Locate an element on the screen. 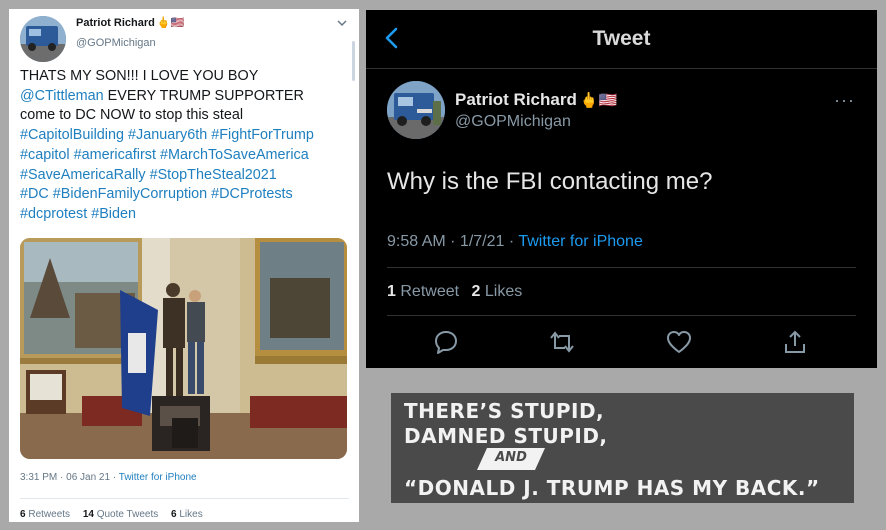 This screenshot has width=886, height=530. tweet-stats: 6 Retweets 14 Quote Tweets 6 Likes is located at coordinates (116, 514).